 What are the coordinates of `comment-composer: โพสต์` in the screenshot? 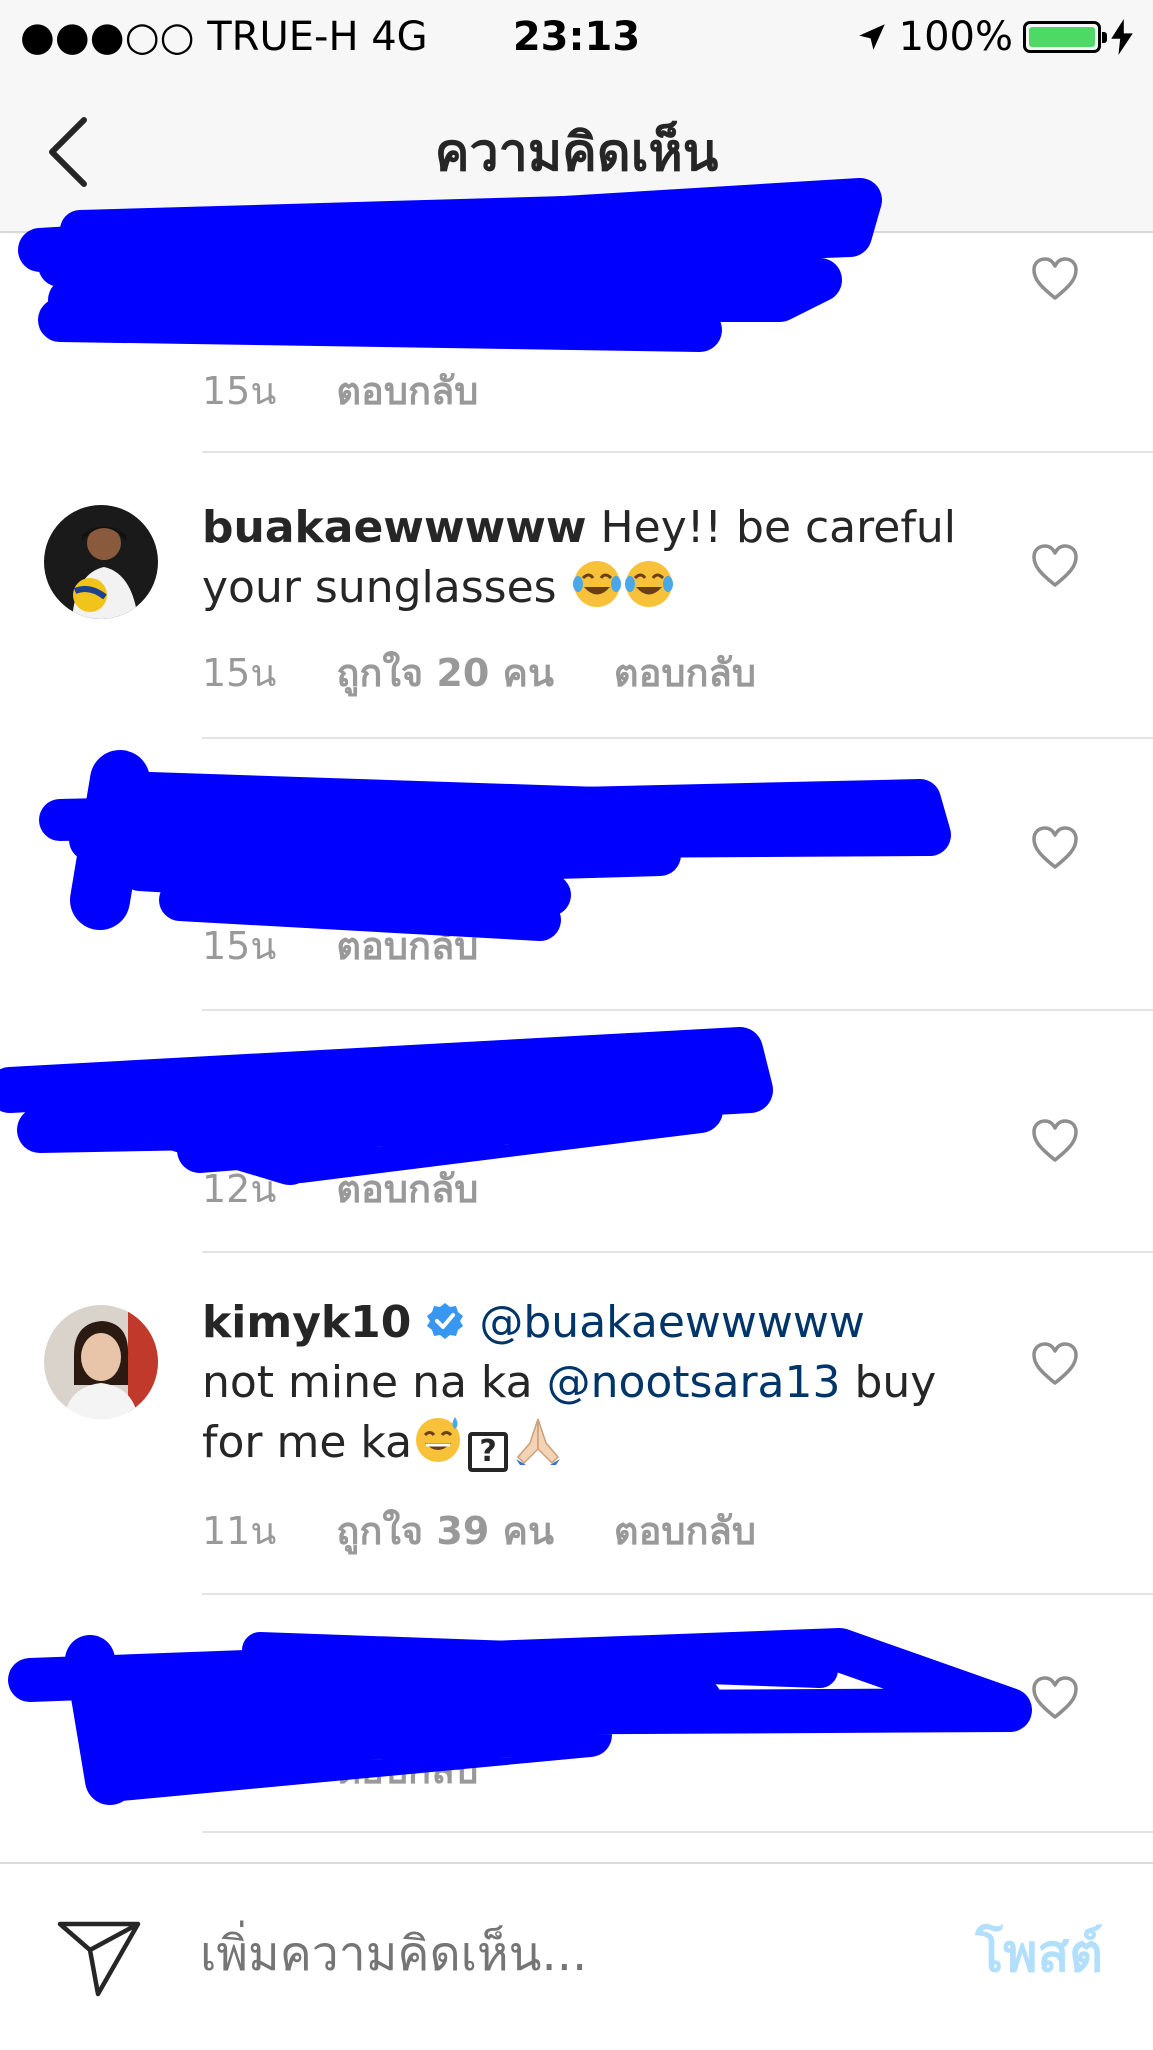 It's located at (576, 1956).